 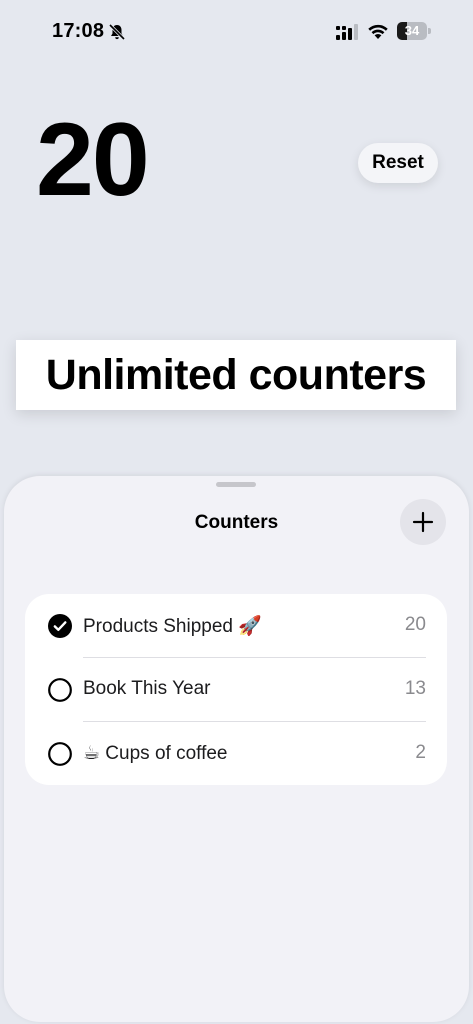 I want to click on counter-row-cups-of-coffee: ☕ Cups of coffee 2, so click(x=236, y=754).